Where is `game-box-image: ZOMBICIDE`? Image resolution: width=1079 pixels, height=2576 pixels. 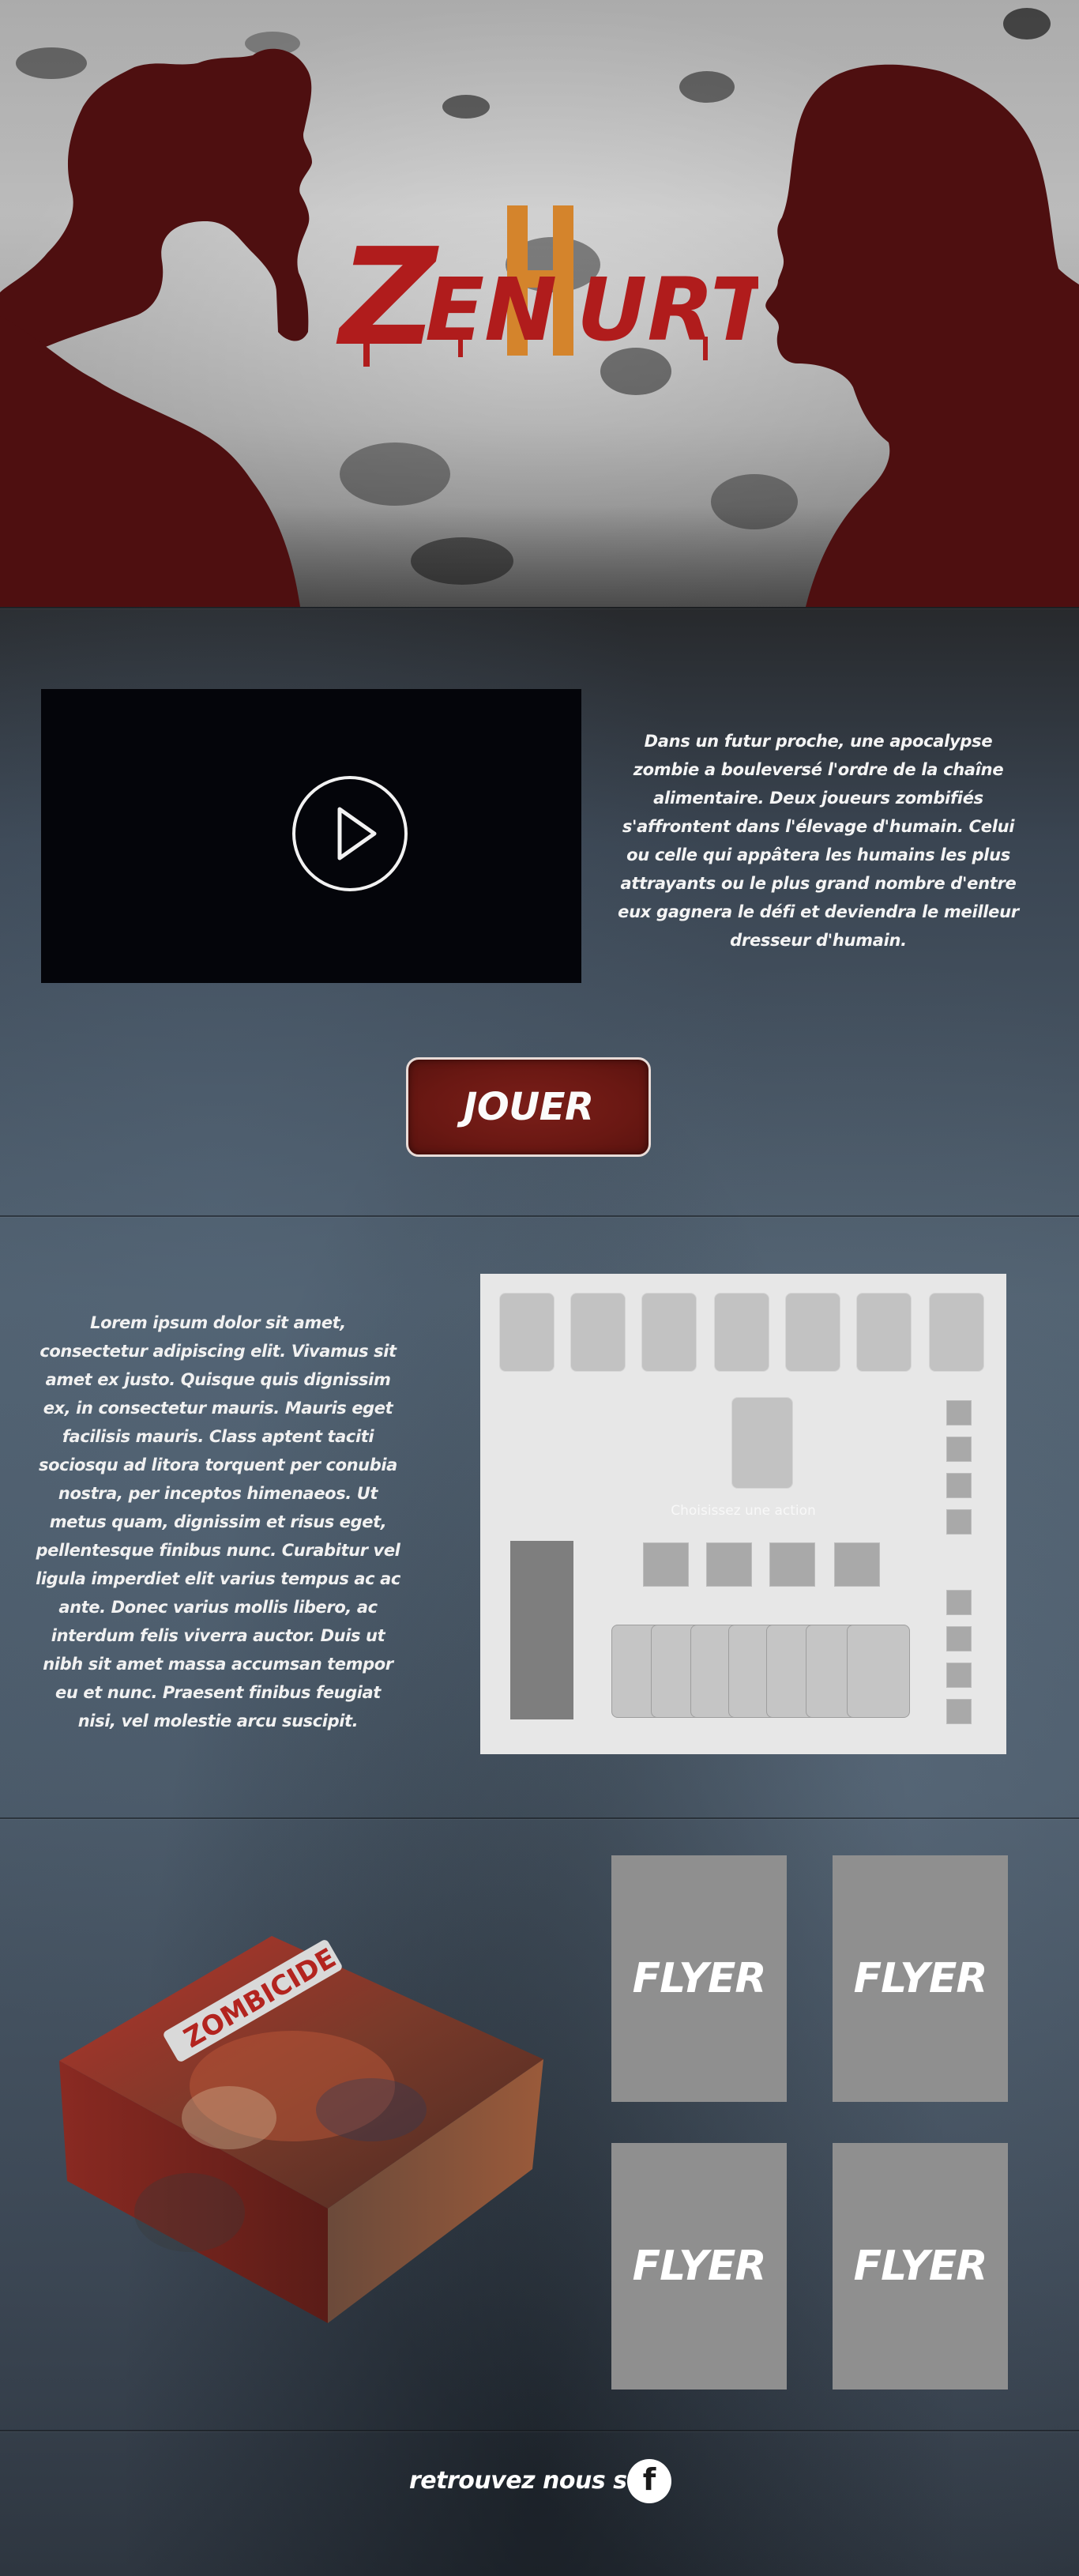 game-box-image: ZOMBICIDE is located at coordinates (300, 2149).